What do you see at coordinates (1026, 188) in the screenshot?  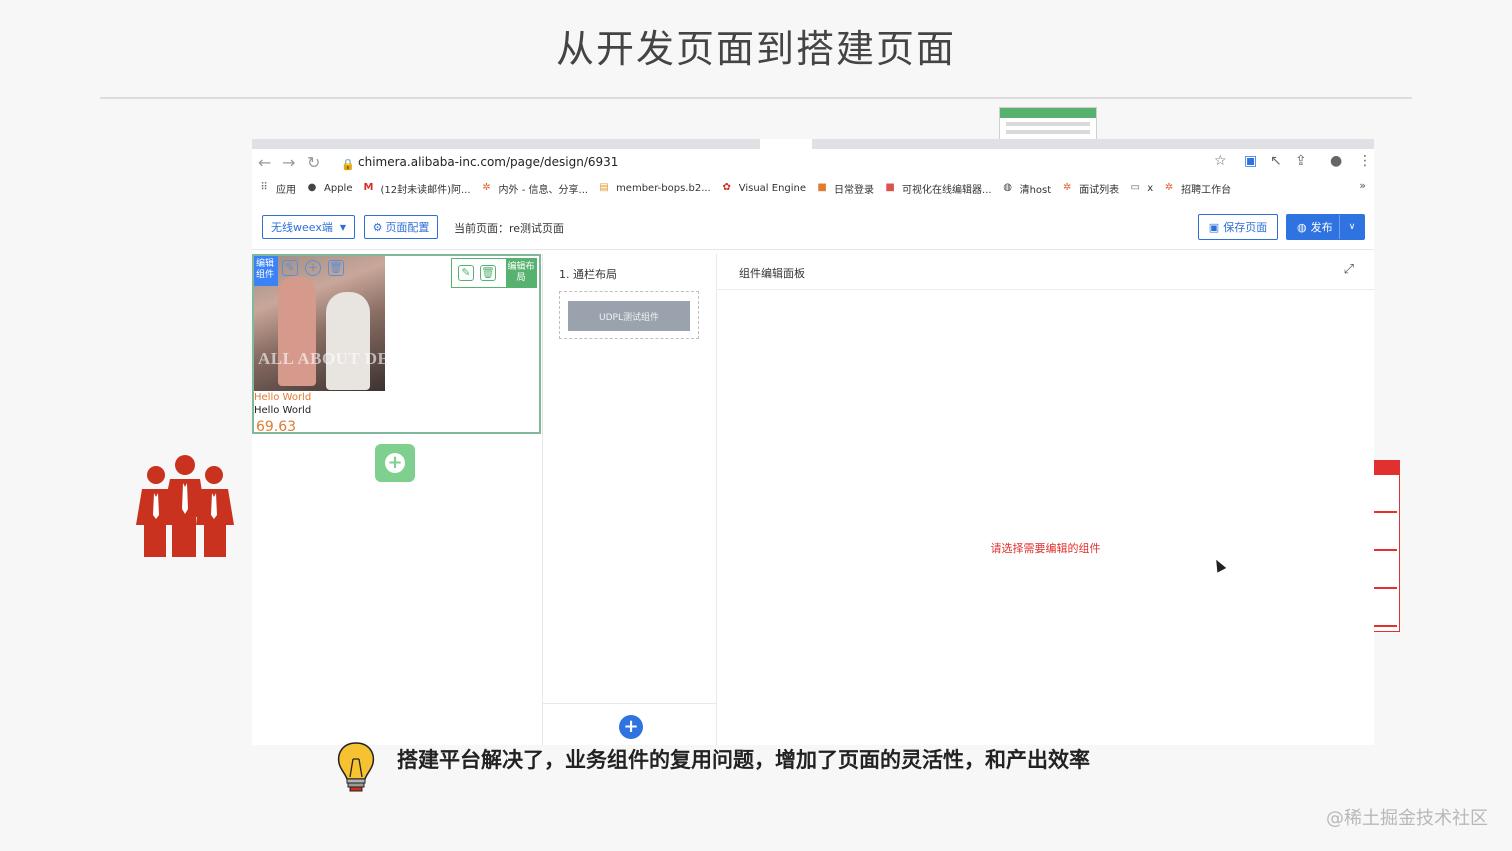 I see `bookmark-clear-host: ◍ 清host` at bounding box center [1026, 188].